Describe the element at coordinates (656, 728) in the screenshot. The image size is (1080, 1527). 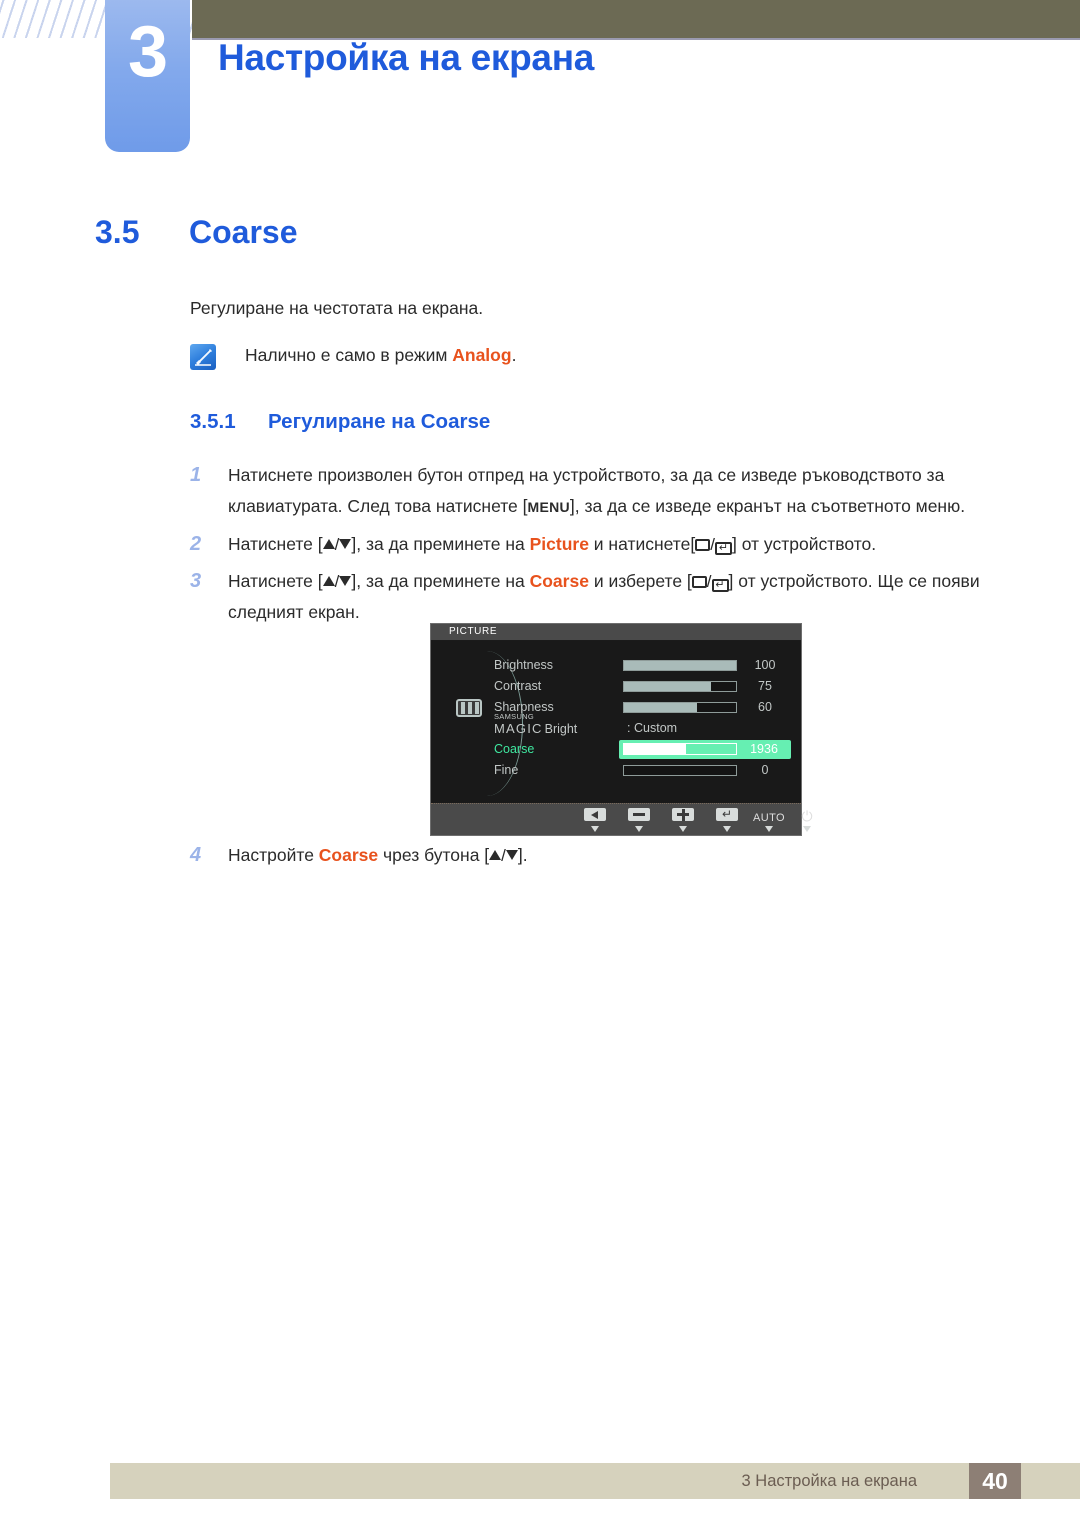
I see `osd-value: Custom` at that location.